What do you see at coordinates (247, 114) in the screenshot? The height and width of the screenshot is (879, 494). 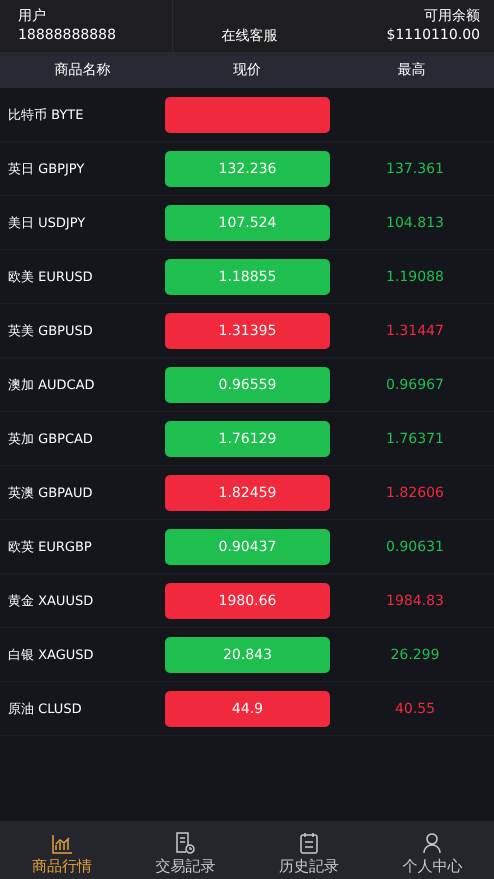 I see `price-box` at bounding box center [247, 114].